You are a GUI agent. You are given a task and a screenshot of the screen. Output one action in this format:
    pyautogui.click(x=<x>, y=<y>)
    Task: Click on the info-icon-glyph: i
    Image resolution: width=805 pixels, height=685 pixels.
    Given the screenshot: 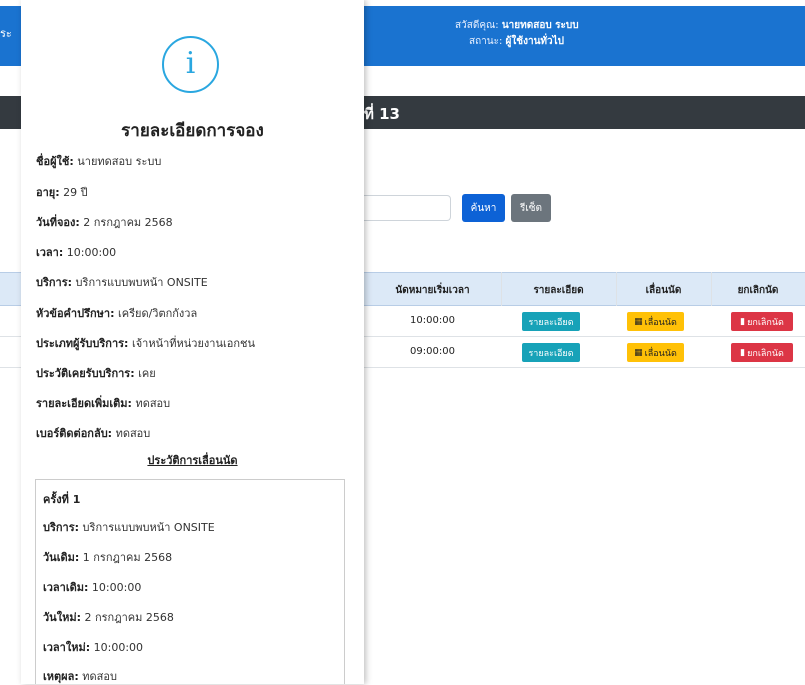 What is the action you would take?
    pyautogui.click(x=190, y=63)
    